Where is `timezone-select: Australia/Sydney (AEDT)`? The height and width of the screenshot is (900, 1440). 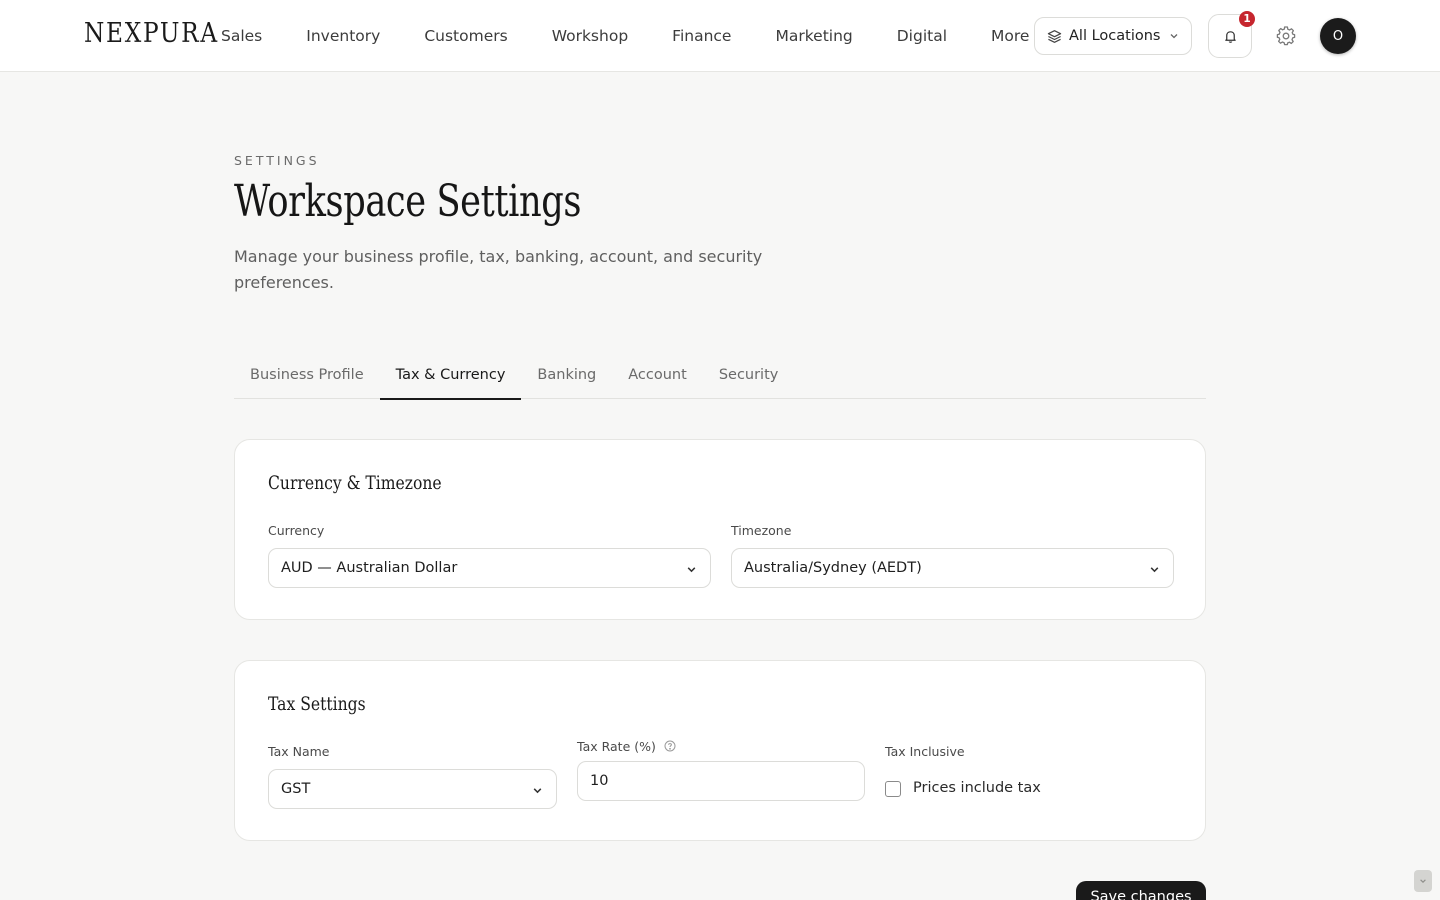
timezone-select: Australia/Sydney (AEDT) is located at coordinates (952, 568).